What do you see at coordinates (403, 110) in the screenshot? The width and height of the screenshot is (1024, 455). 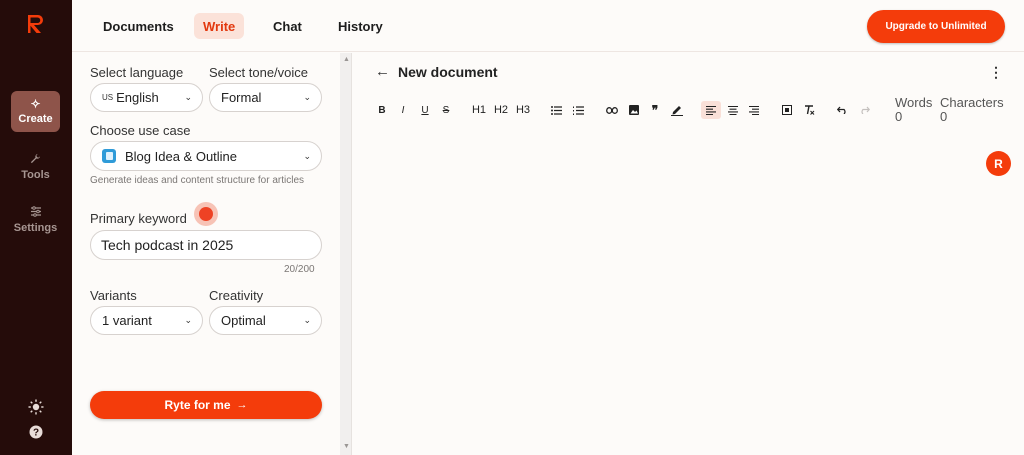 I see `italic-button: I` at bounding box center [403, 110].